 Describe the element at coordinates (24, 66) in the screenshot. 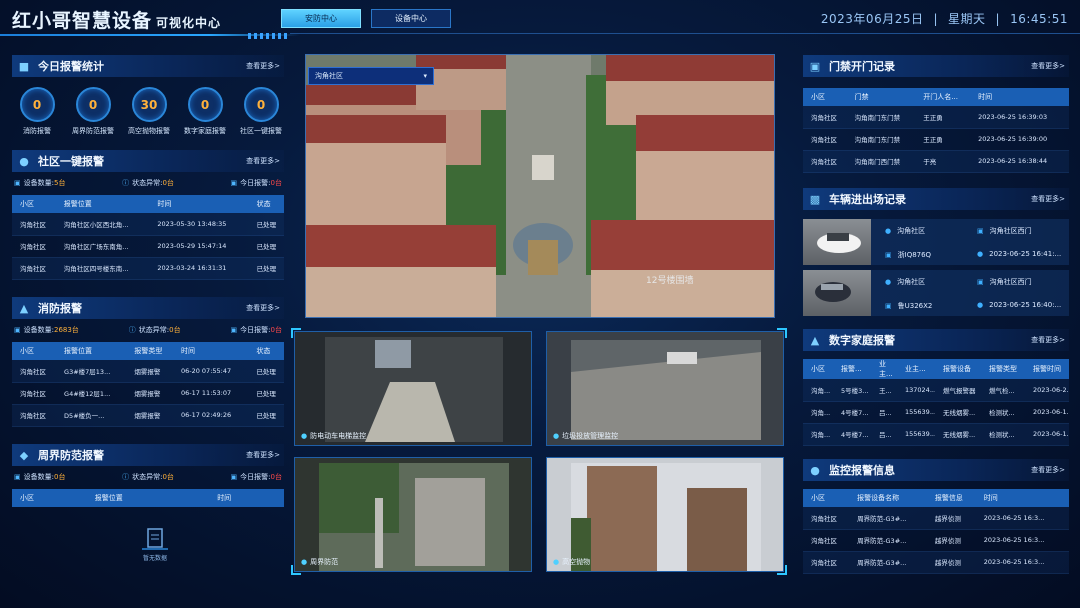

I see `bell-icon: ■` at that location.